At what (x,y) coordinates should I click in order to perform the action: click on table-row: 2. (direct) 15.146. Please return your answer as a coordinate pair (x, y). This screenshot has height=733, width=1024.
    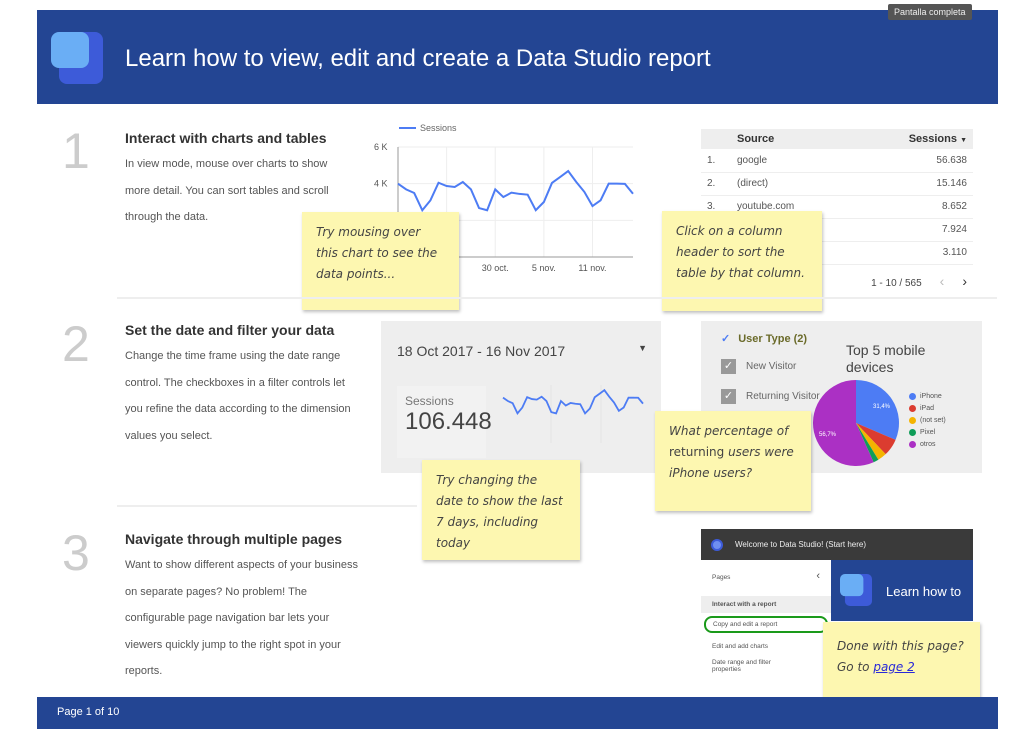
    Looking at the image, I should click on (837, 184).